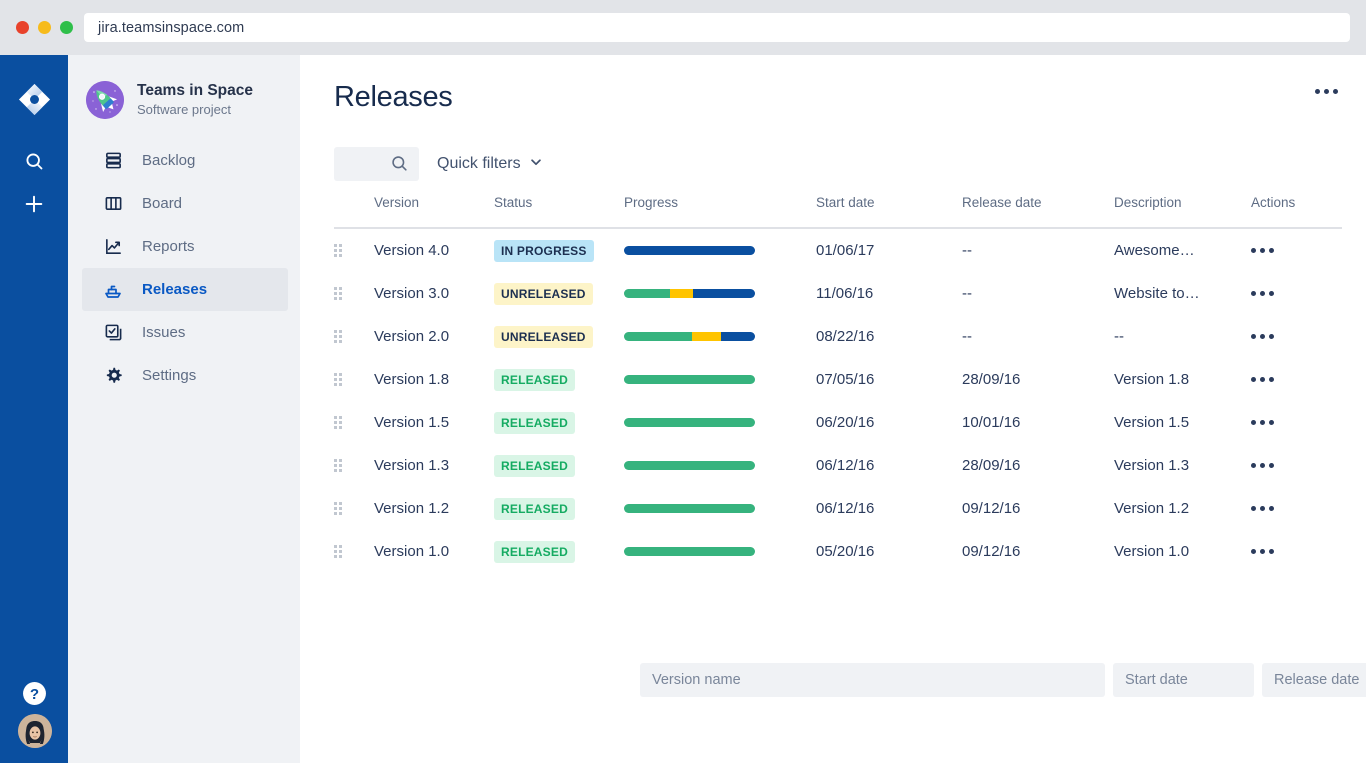  I want to click on user-avatar, so click(35, 731).